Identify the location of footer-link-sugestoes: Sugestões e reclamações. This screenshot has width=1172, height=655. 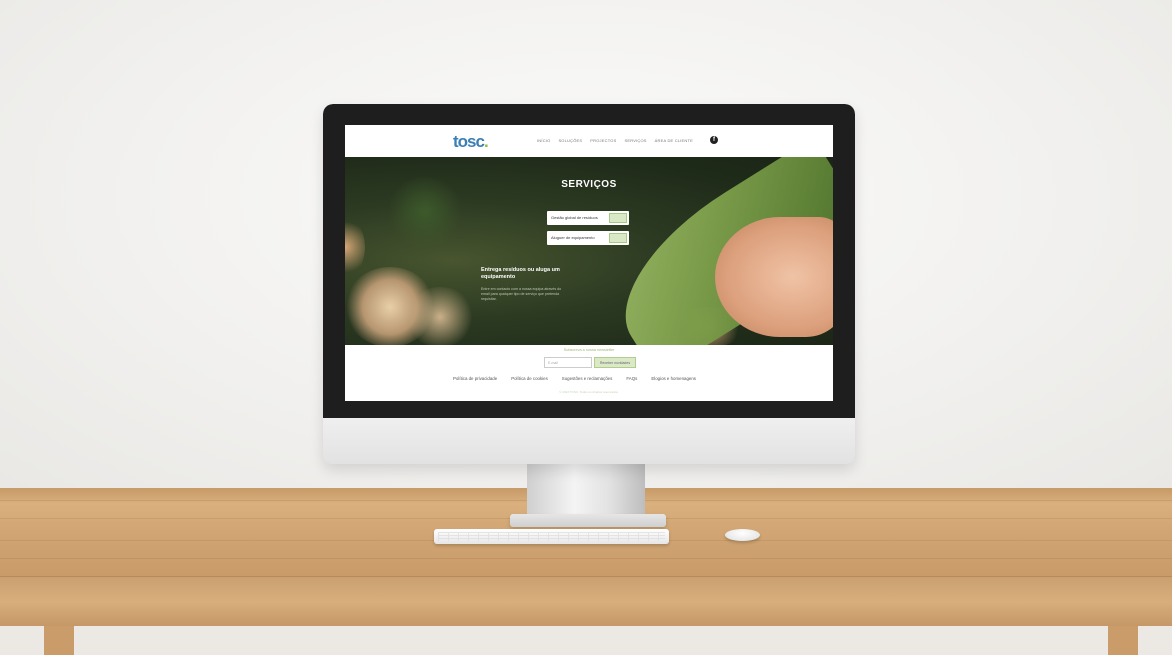
(587, 378).